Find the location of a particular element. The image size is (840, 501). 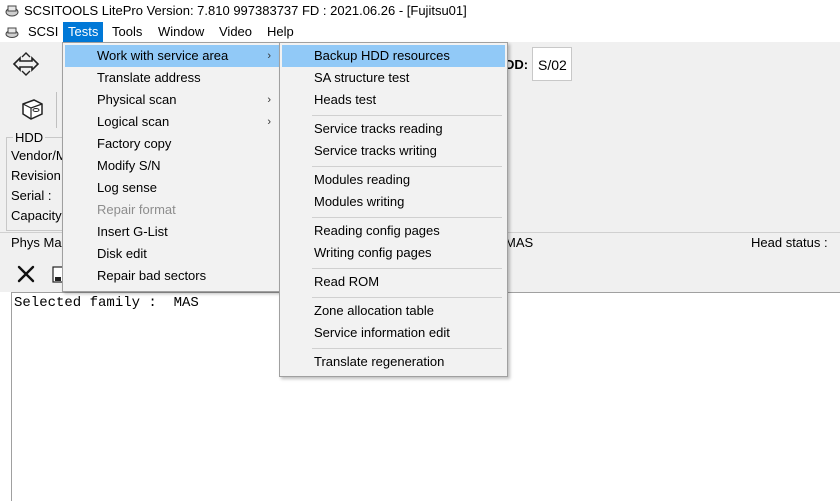

vendor-label: Vendor/M is located at coordinates (39, 155).